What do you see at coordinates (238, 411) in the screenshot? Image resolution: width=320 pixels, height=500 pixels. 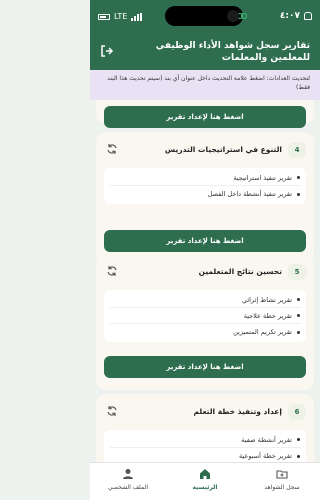 I see `card-title: إعداد وتنفيذ خطة التعلم` at bounding box center [238, 411].